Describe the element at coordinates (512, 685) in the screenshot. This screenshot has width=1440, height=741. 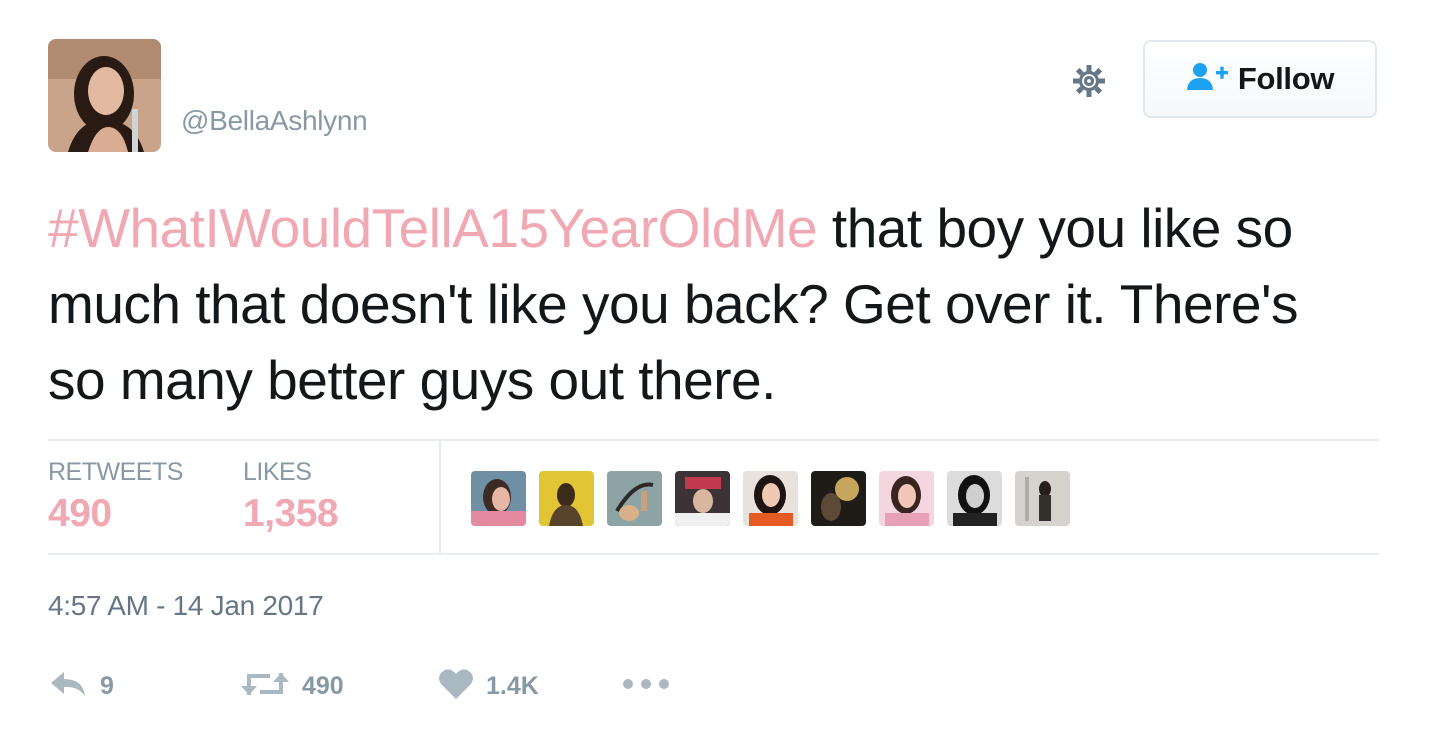
I see `like-count: 1.4K` at that location.